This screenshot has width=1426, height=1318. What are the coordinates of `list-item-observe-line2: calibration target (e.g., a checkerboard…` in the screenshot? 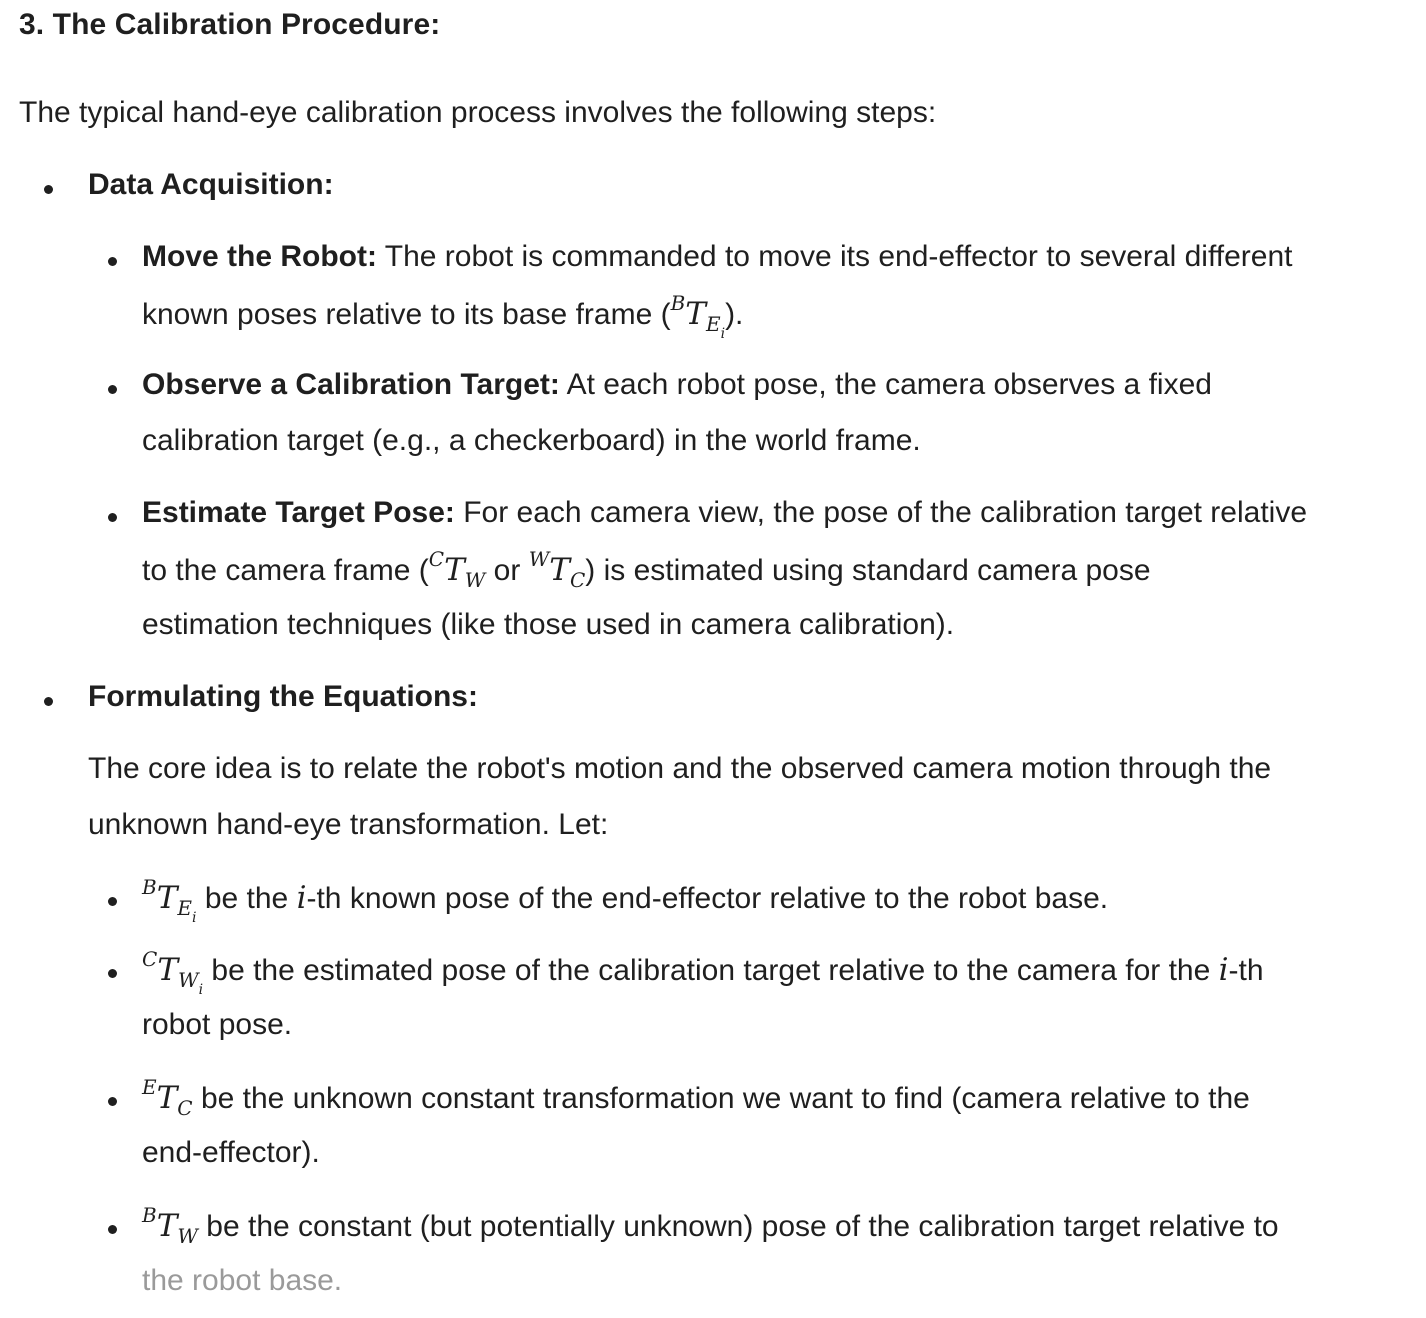 It's located at (531, 440).